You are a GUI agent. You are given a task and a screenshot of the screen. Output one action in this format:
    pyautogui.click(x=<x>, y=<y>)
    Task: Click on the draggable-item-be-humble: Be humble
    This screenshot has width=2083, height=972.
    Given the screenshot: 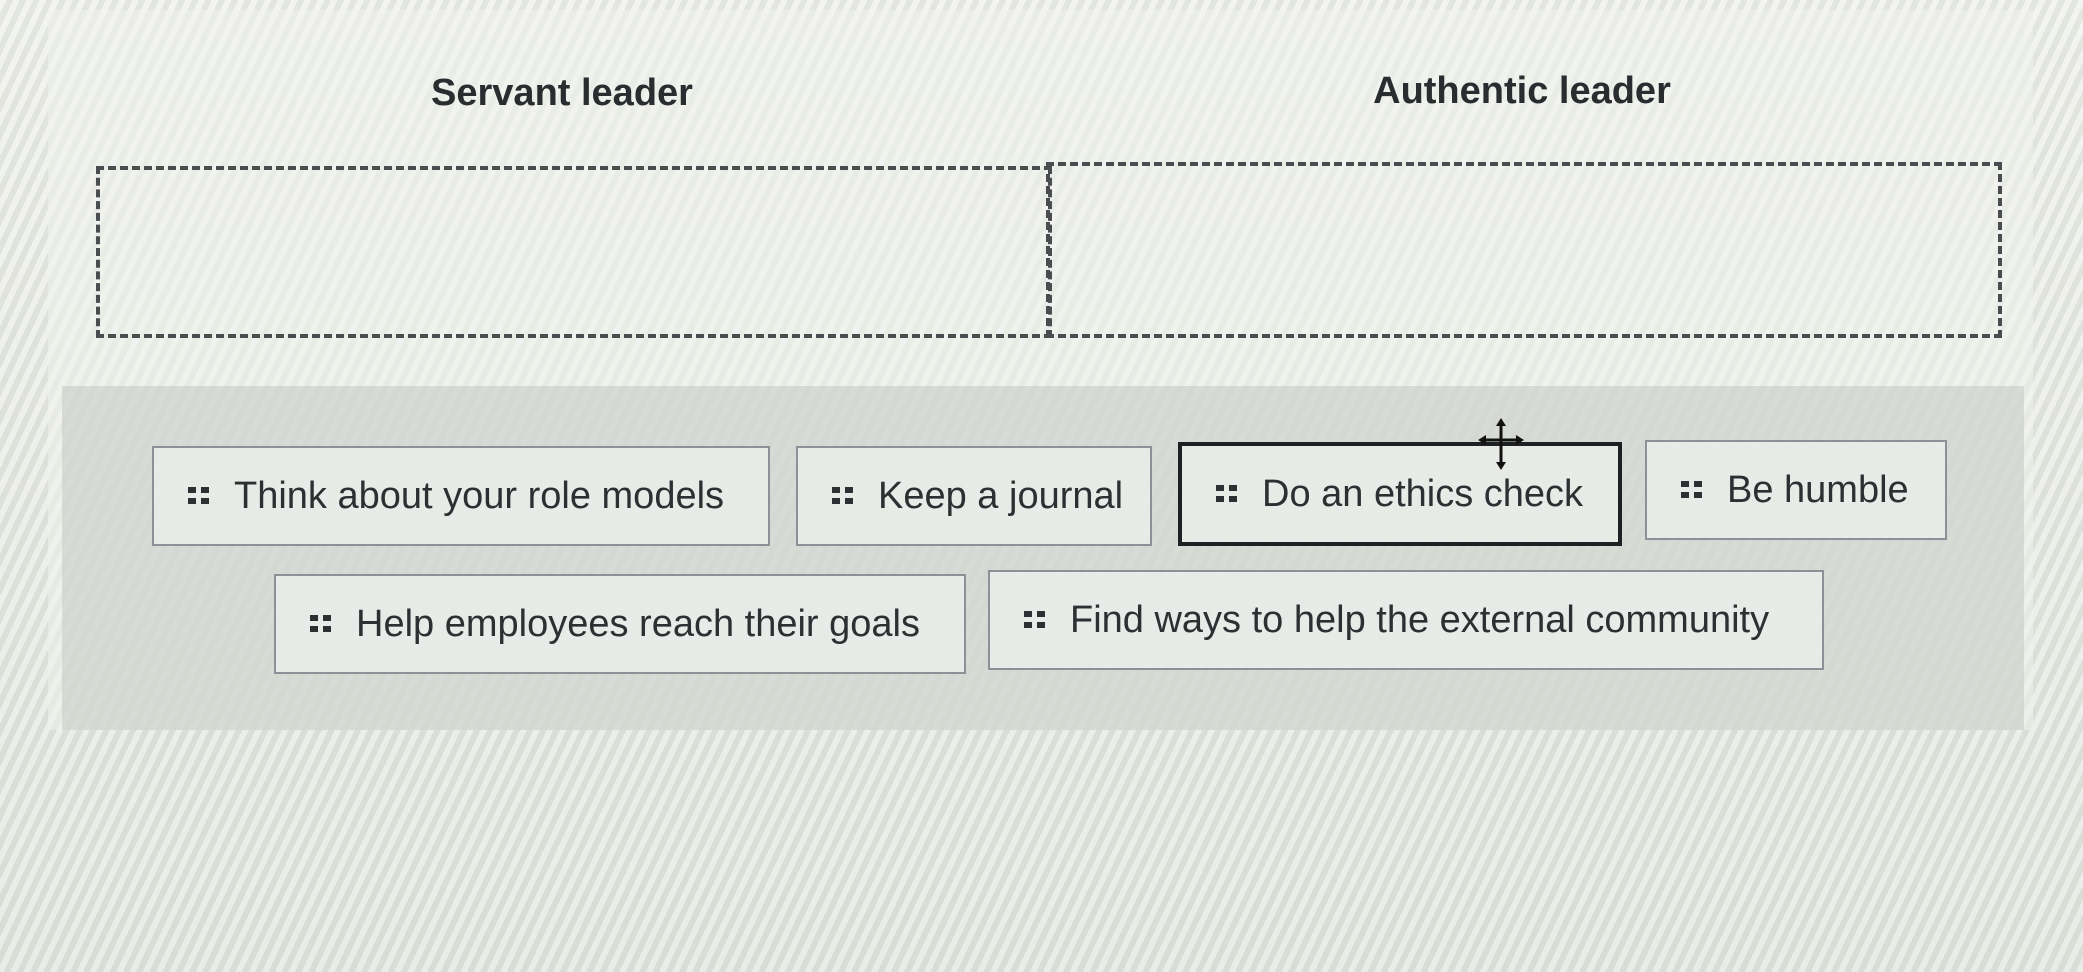 What is the action you would take?
    pyautogui.click(x=1796, y=490)
    